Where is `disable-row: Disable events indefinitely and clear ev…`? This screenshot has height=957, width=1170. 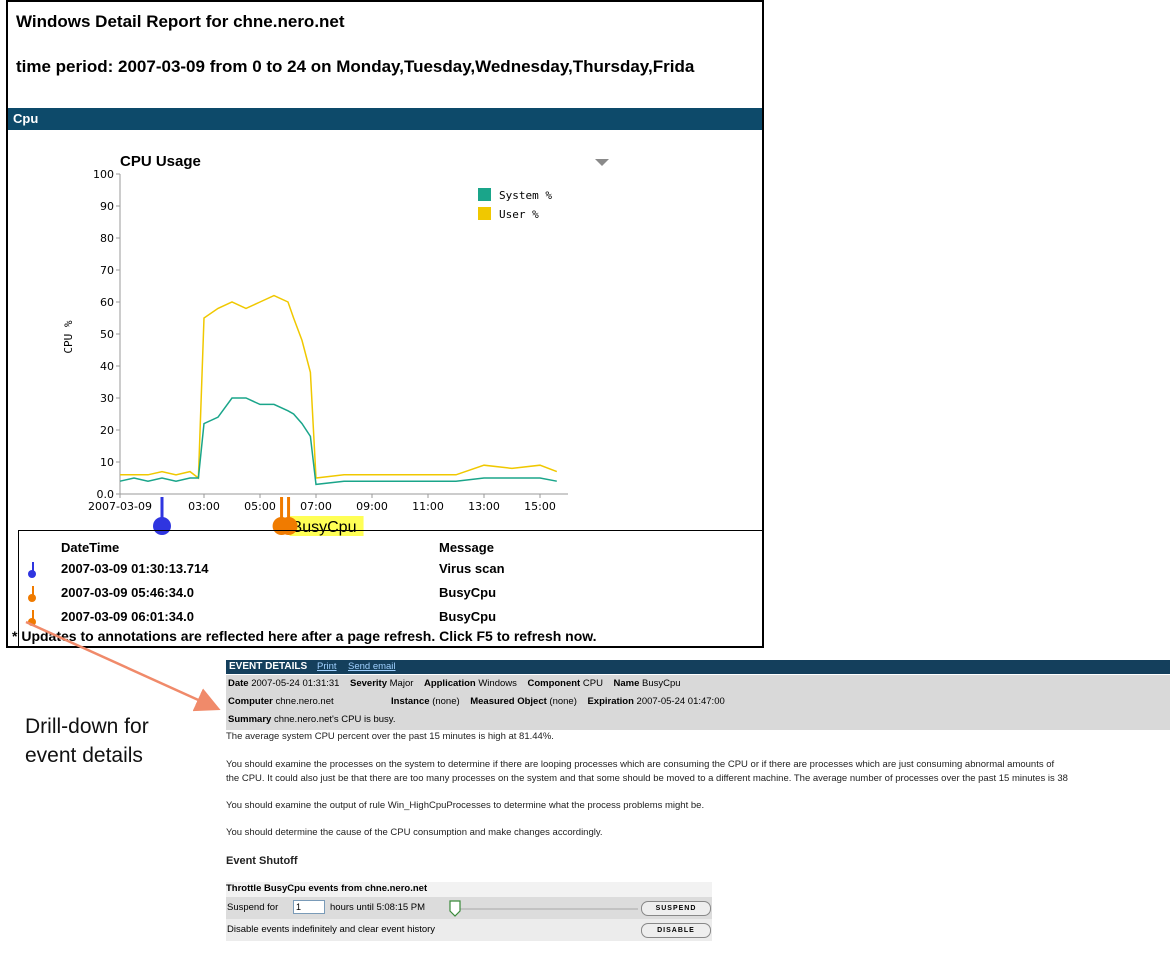 disable-row: Disable events indefinitely and clear ev… is located at coordinates (469, 930).